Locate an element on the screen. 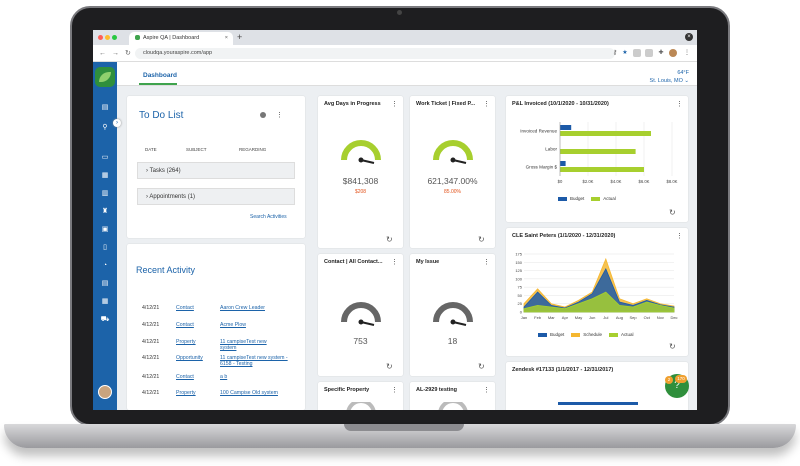 The image size is (800, 466). calendar-icon: ▭ is located at coordinates (105, 158).